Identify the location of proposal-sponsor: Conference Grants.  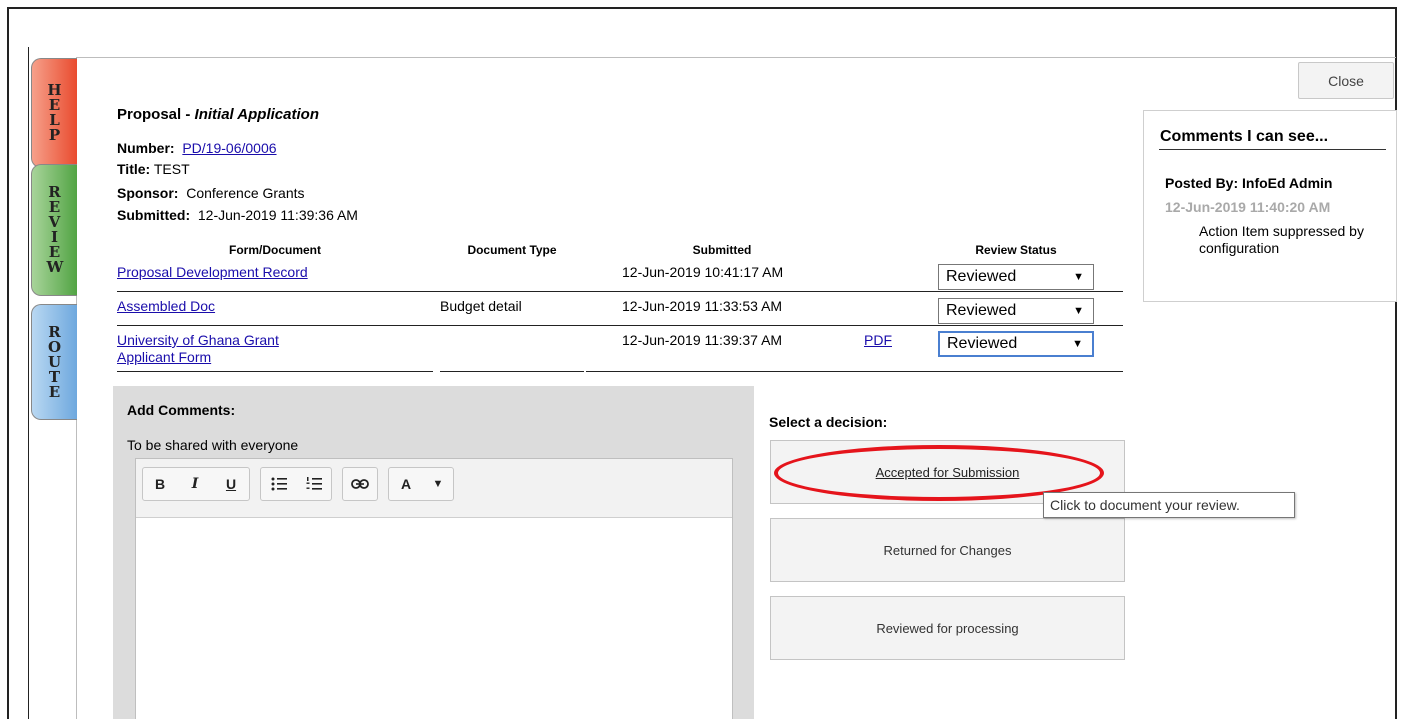
(245, 193).